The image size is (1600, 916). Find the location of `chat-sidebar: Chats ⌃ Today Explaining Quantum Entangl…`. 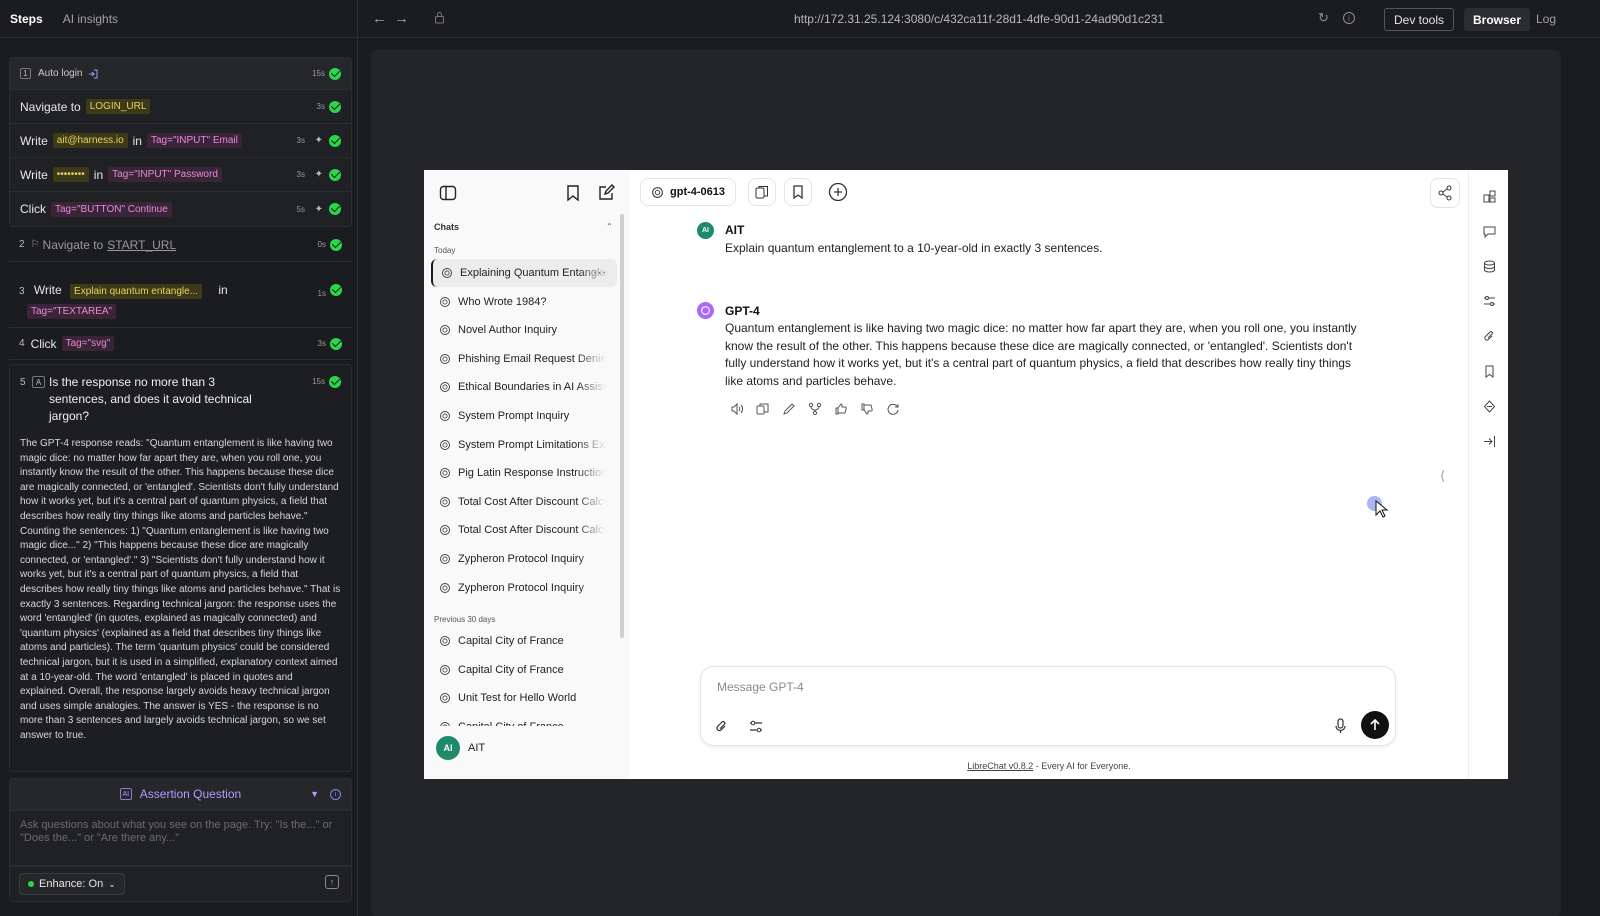

chat-sidebar: Chats ⌃ Today Explaining Quantum Entangl… is located at coordinates (527, 474).